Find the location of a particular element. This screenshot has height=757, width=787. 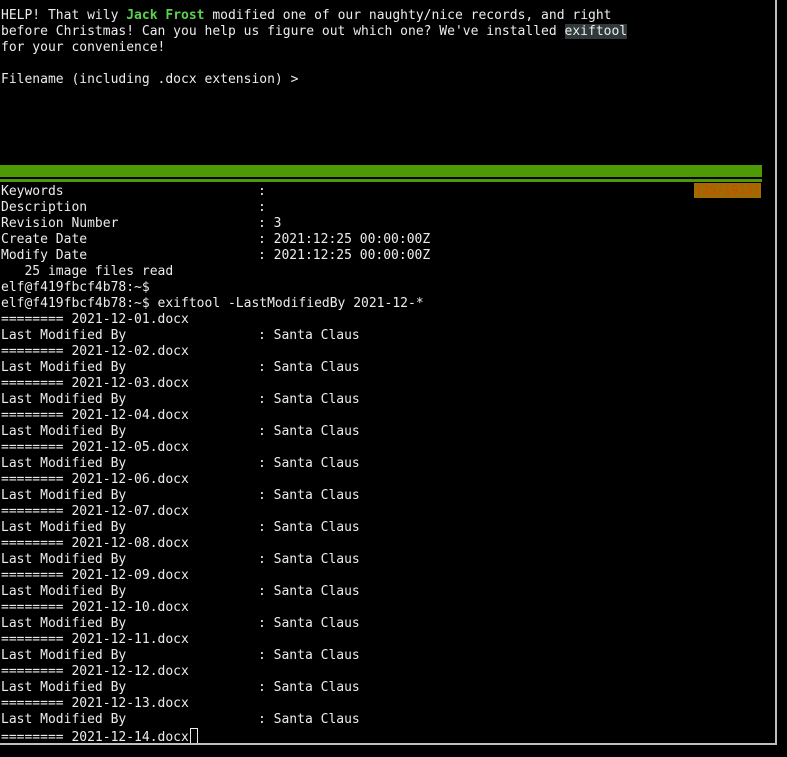

exiftool-highlight: exiftool is located at coordinates (596, 31).